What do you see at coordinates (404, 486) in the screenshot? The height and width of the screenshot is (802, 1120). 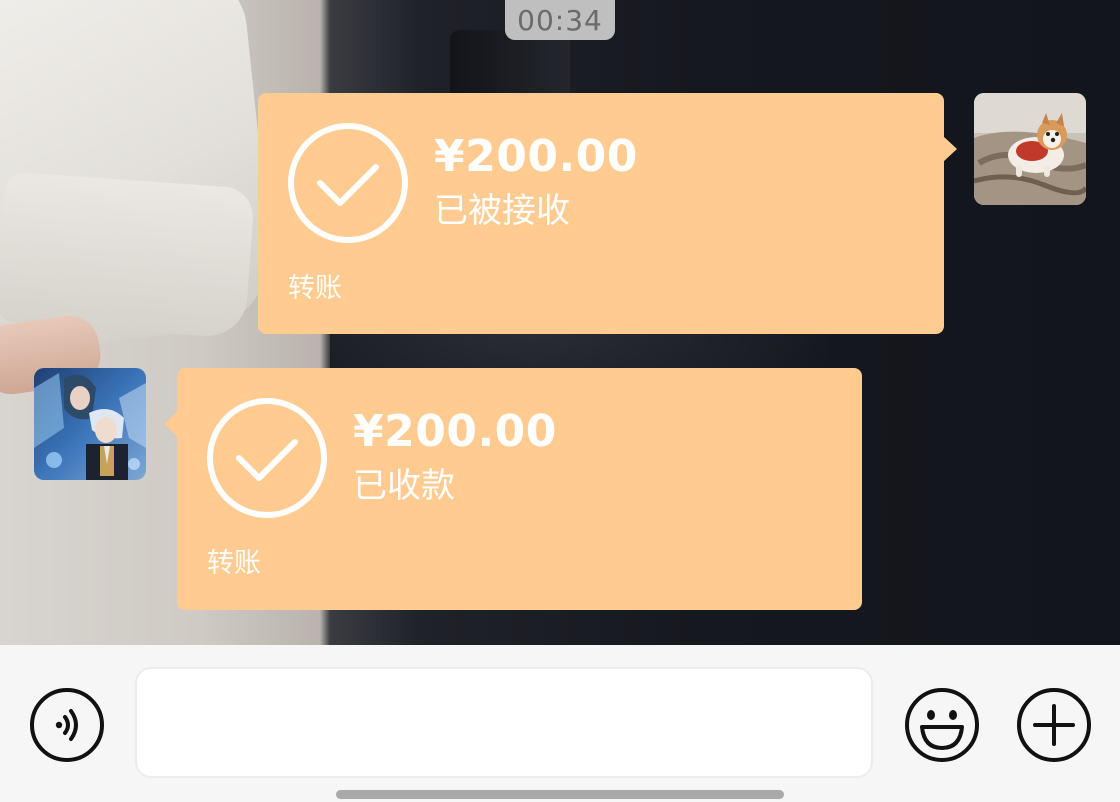 I see `transfer-status: 已收款` at bounding box center [404, 486].